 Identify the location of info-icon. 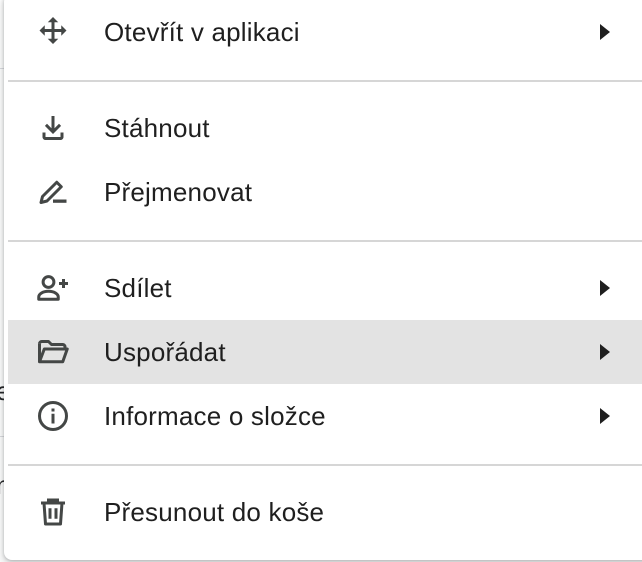
(53, 416).